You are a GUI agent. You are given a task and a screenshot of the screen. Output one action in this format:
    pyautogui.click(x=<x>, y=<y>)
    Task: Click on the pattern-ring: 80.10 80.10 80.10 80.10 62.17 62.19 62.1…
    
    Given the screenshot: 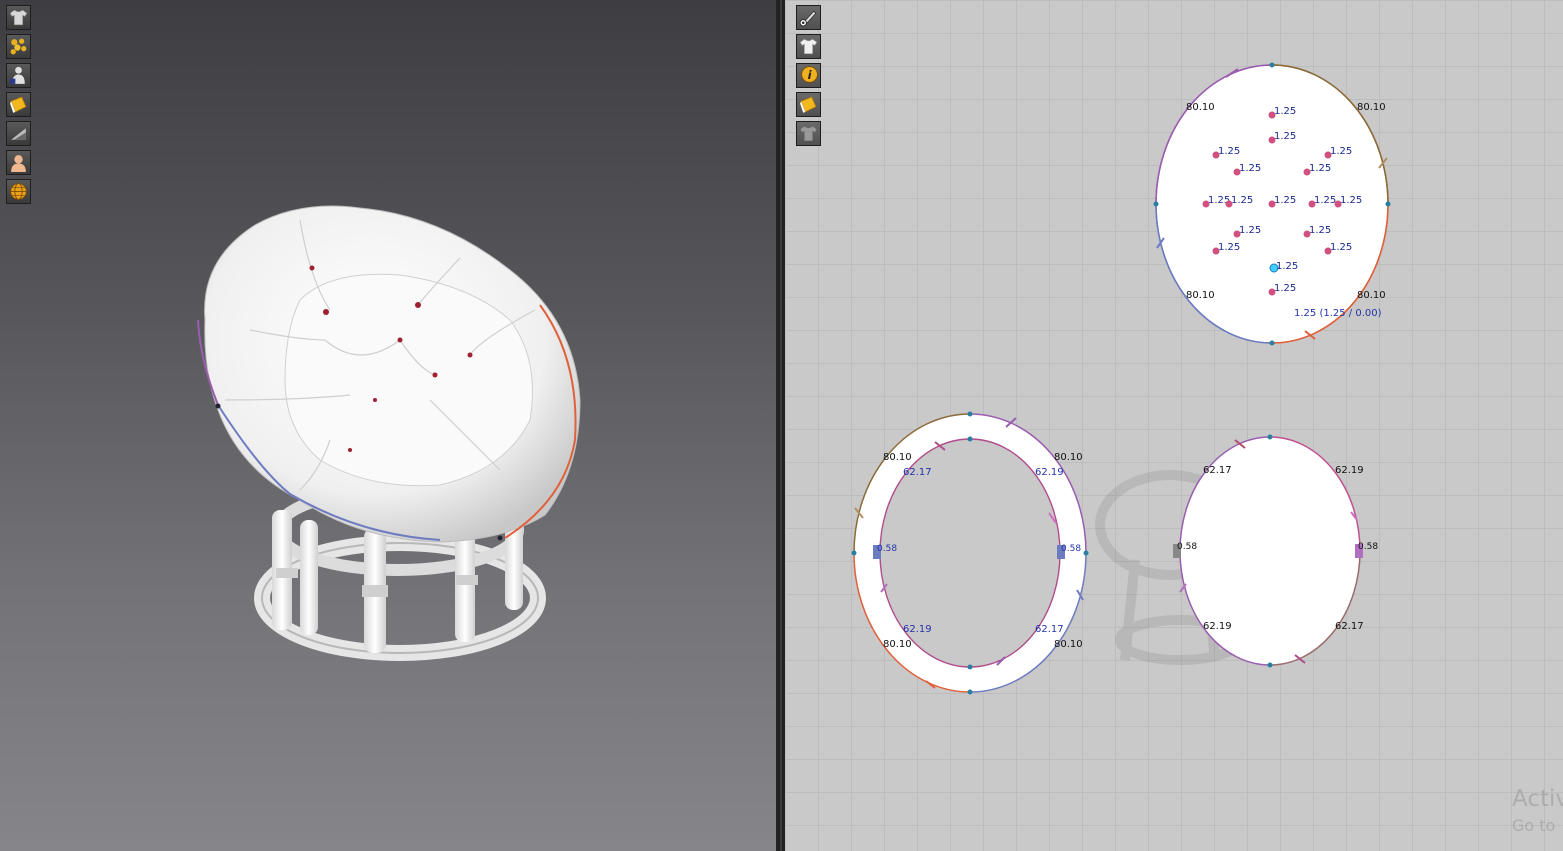 What is the action you would take?
    pyautogui.click(x=970, y=553)
    